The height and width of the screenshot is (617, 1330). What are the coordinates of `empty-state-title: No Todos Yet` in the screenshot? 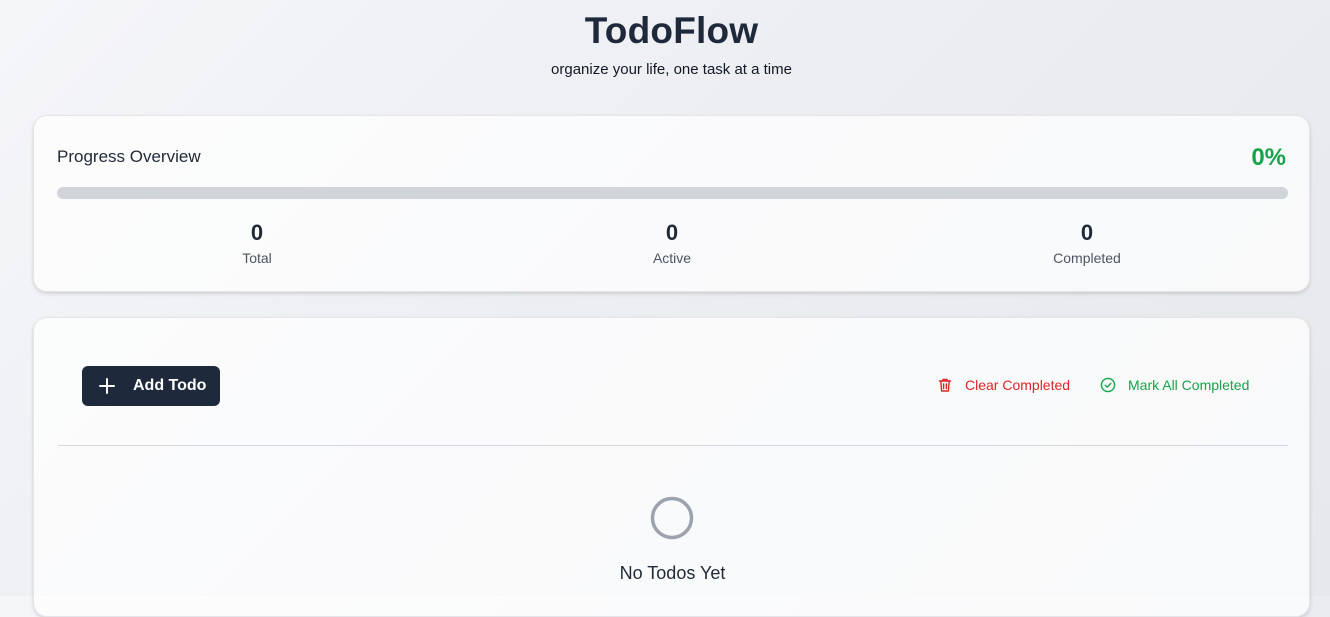 It's located at (672, 573).